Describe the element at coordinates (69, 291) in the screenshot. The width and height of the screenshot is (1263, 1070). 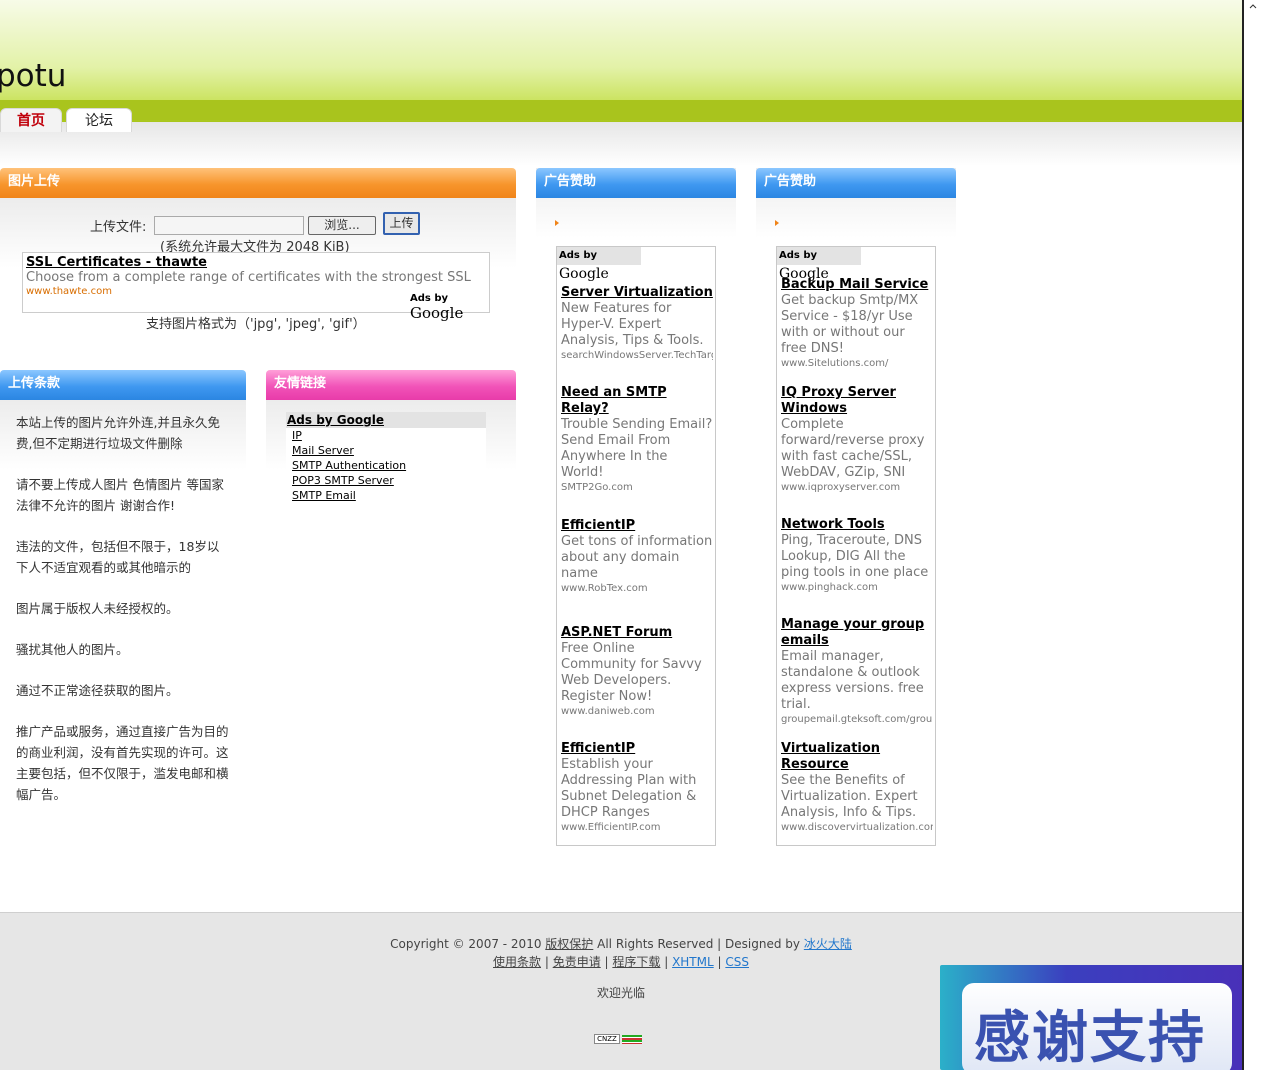
I see `ad-url: www.thawte.com` at that location.